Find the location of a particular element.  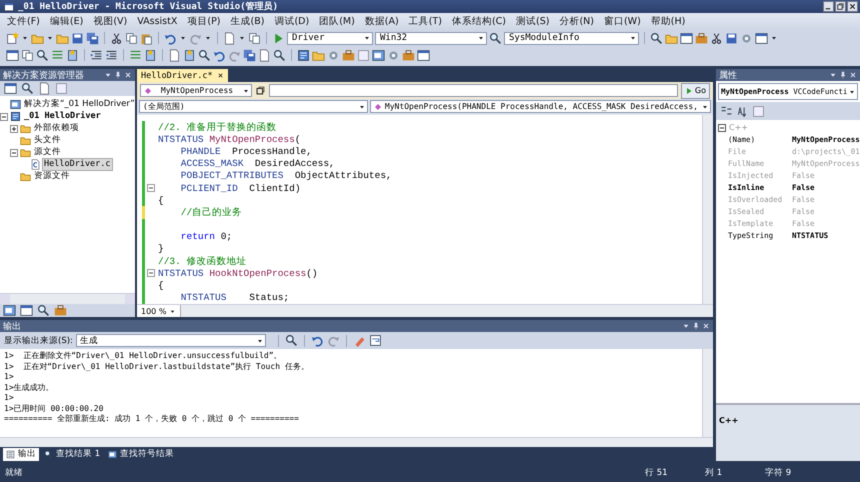

minimize-icon is located at coordinates (828, 6).